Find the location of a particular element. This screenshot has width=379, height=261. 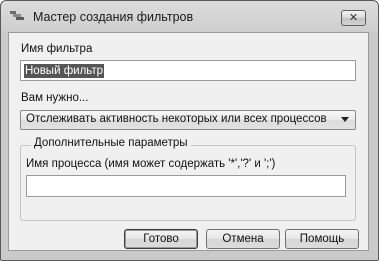

chevron-down-icon is located at coordinates (345, 119).